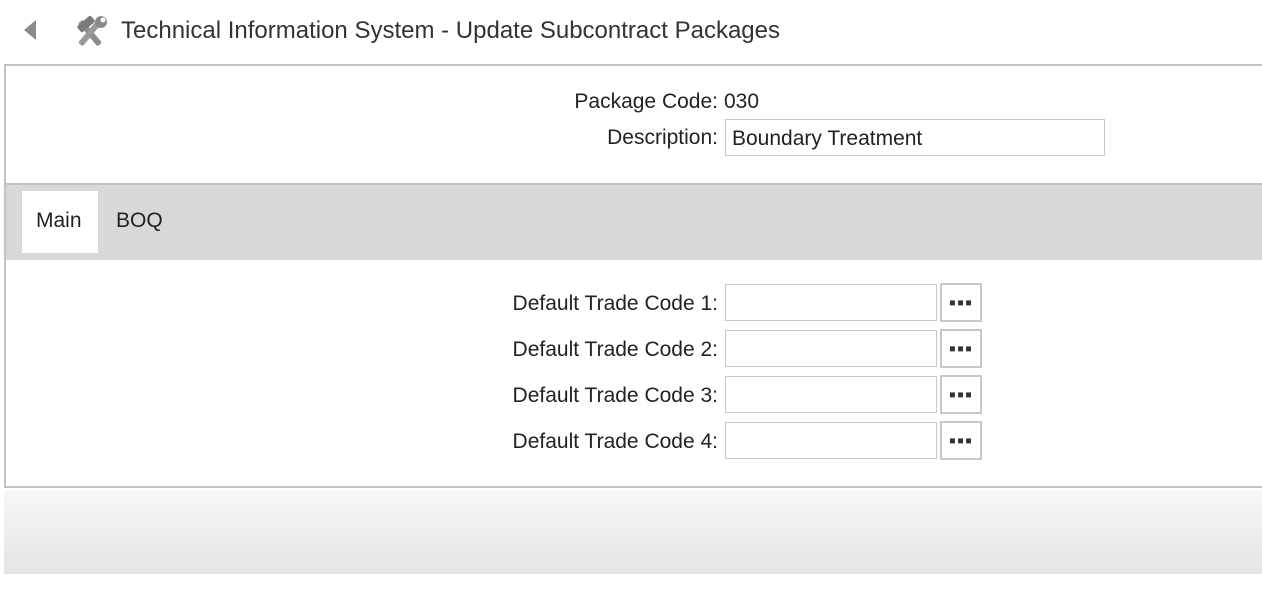 The width and height of the screenshot is (1262, 602). What do you see at coordinates (615, 395) in the screenshot?
I see `trade-code-3-label: Default Trade Code 3:` at bounding box center [615, 395].